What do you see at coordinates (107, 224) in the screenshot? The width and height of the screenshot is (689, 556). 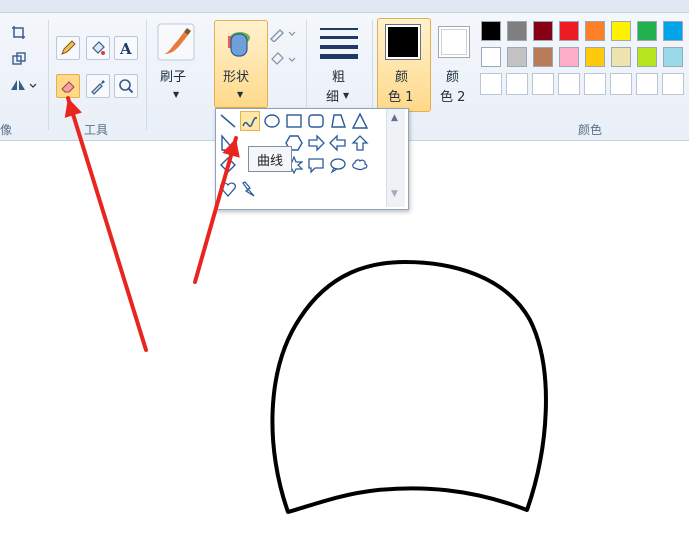 I see `annotation-arrow-eraser` at bounding box center [107, 224].